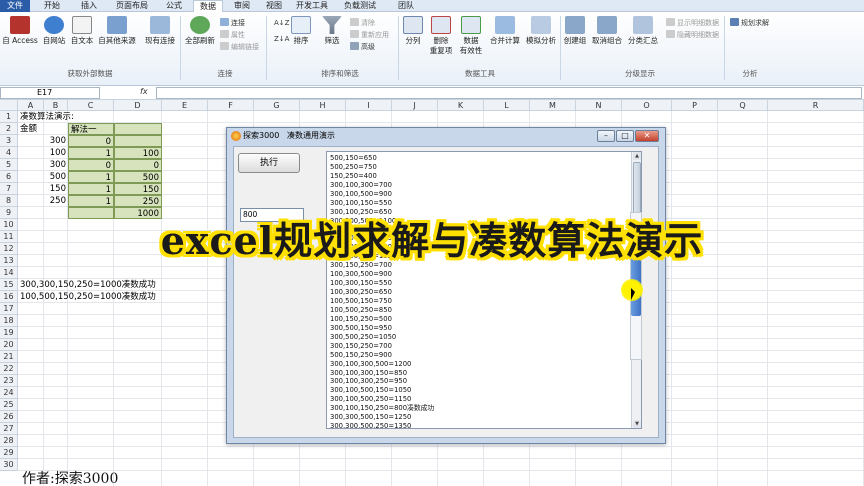  What do you see at coordinates (117, 31) in the screenshot?
I see `from-other-sources-button: 自其他来源` at bounding box center [117, 31].